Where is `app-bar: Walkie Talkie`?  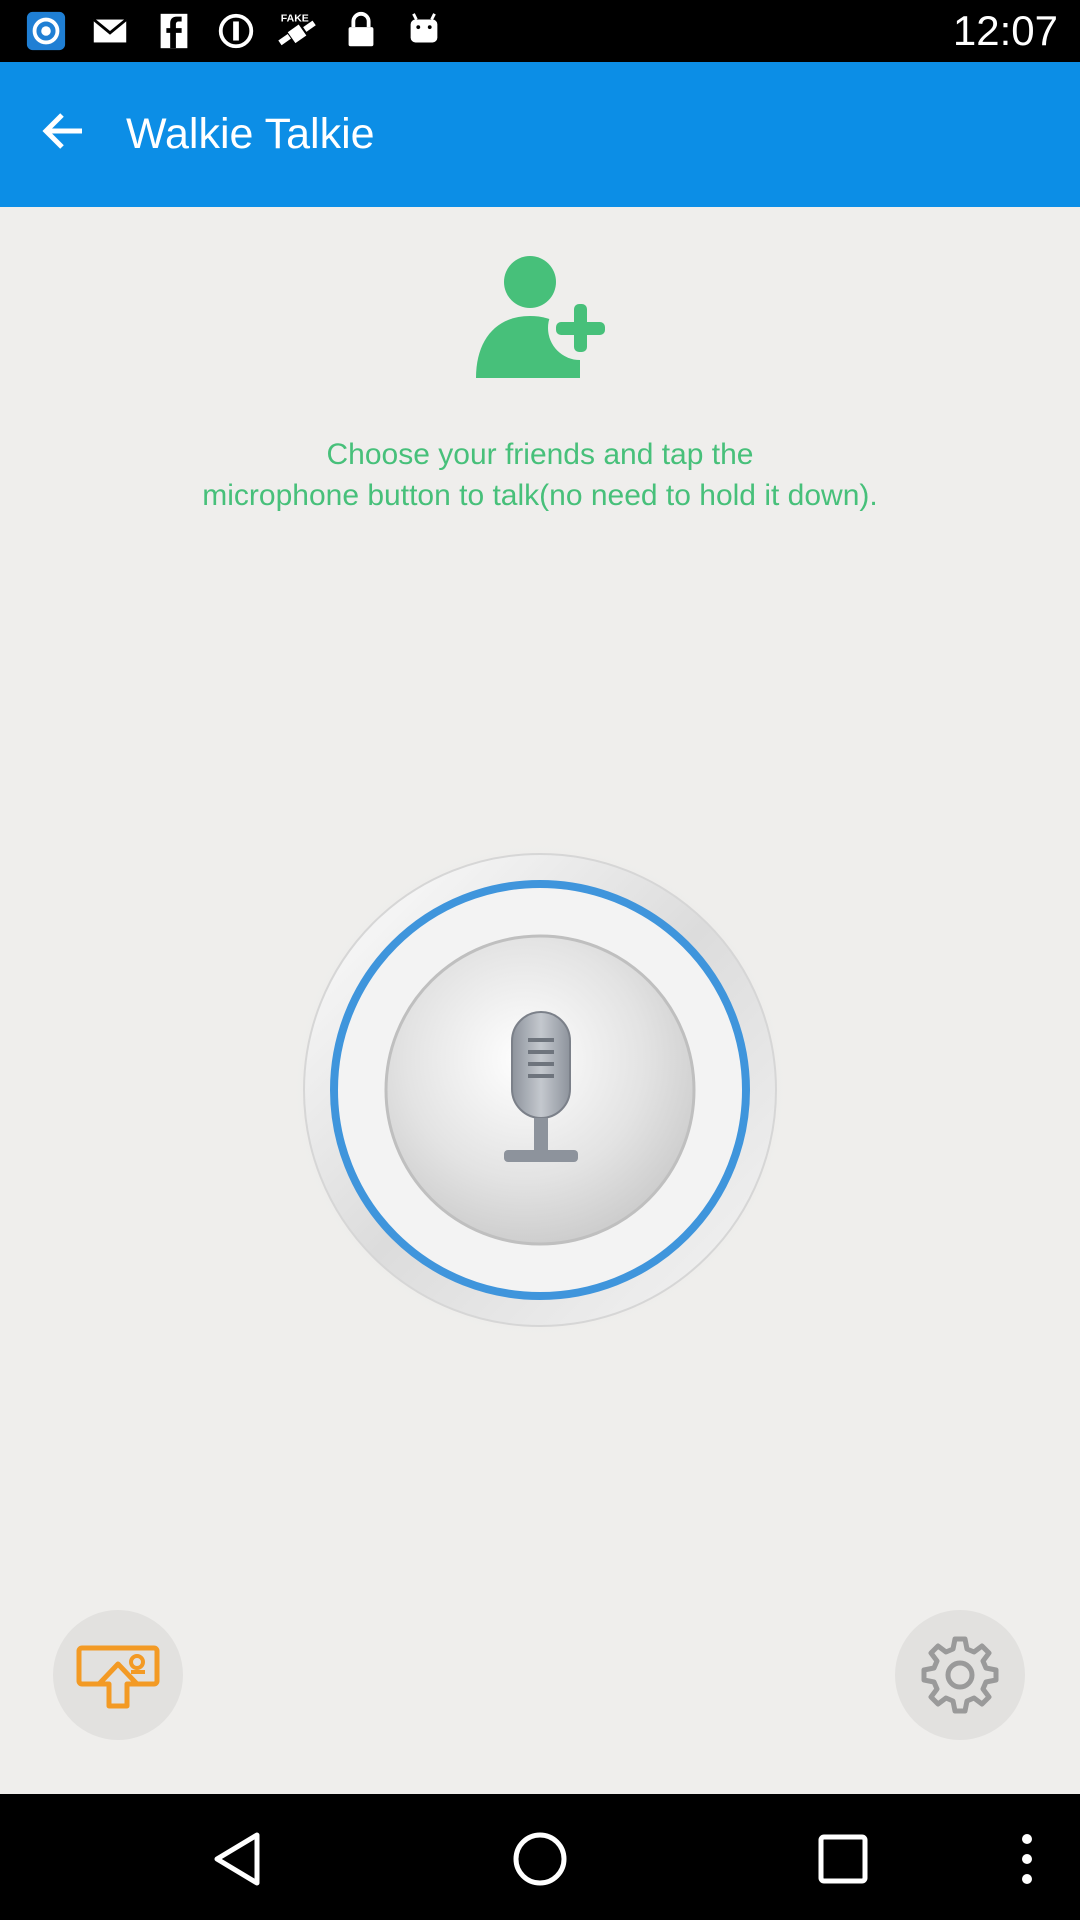
app-bar: Walkie Talkie is located at coordinates (540, 134).